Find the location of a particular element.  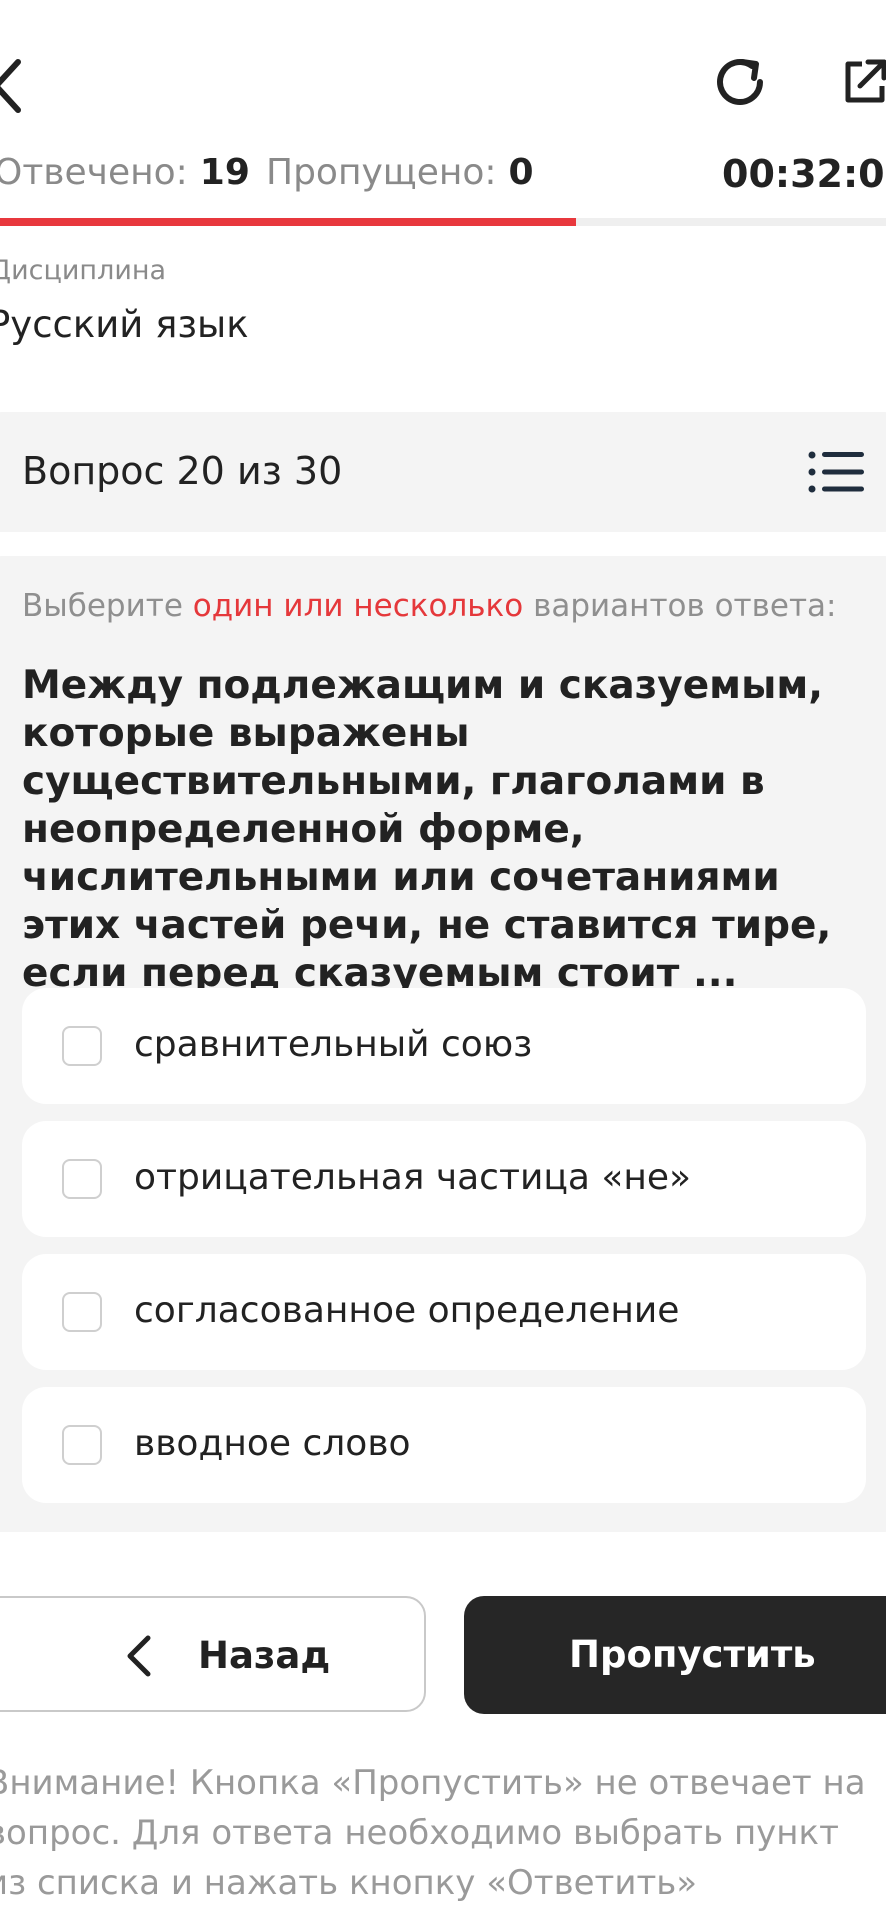

back-button: Назад is located at coordinates (213, 1654).